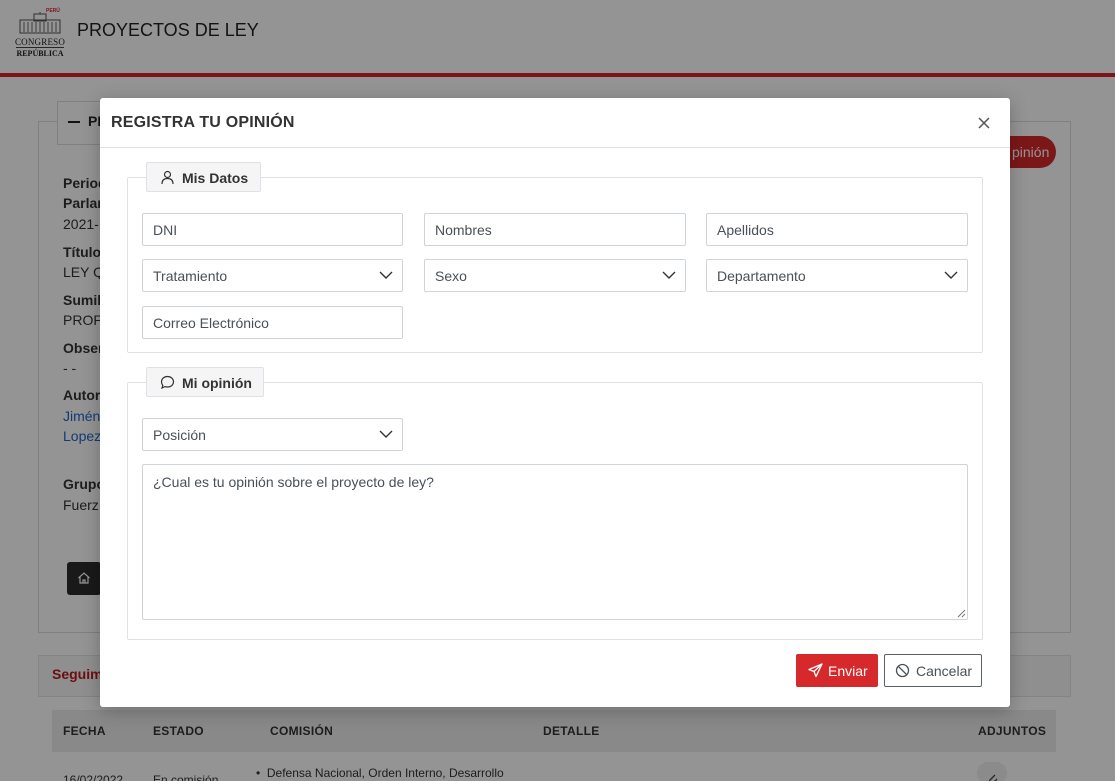 Image resolution: width=1115 pixels, height=781 pixels. I want to click on personal-data-legend: Mis Datos, so click(203, 177).